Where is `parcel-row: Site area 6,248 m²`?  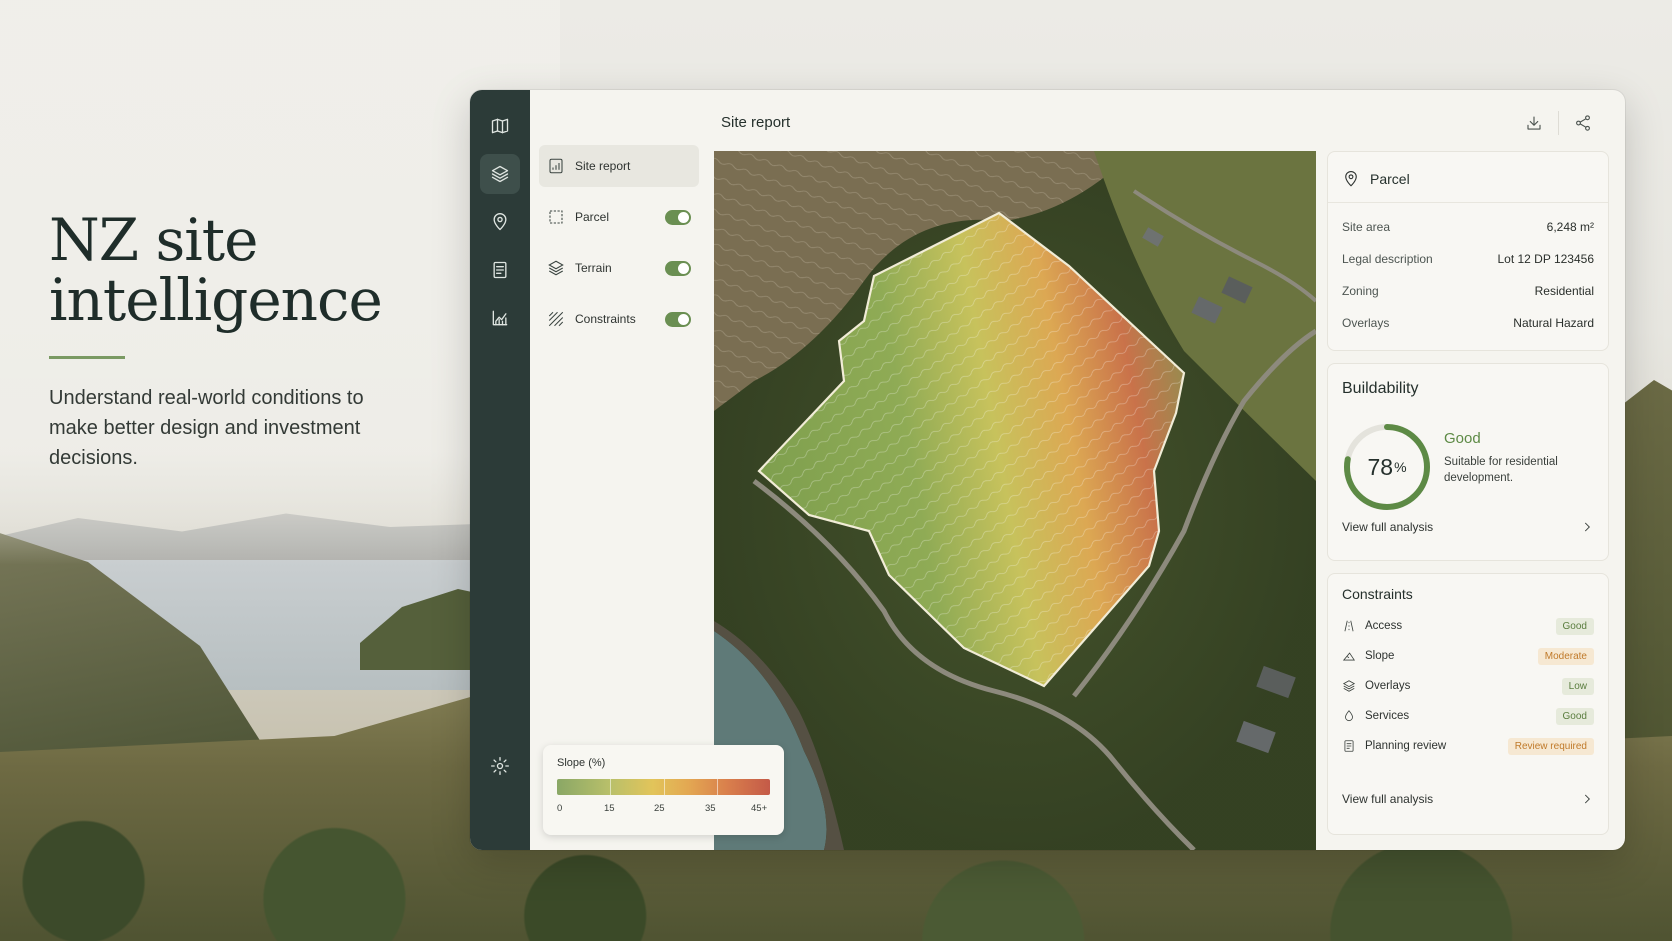
parcel-row: Site area 6,248 m² is located at coordinates (1468, 227).